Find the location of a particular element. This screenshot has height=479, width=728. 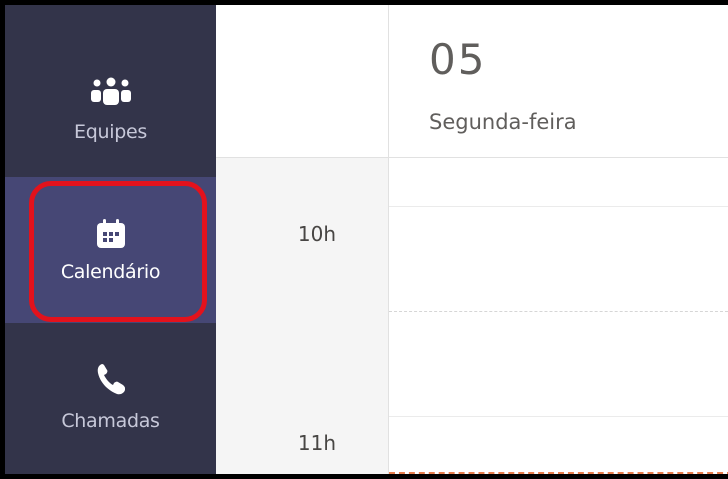

rail-item-label: Chamadas is located at coordinates (110, 421).